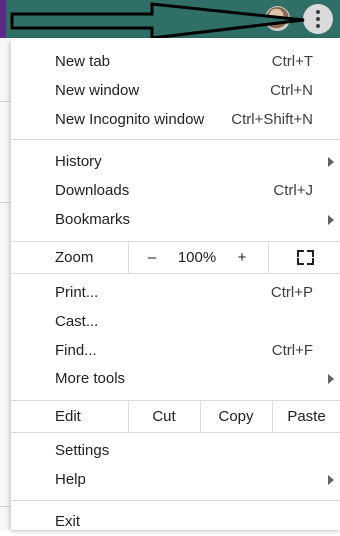 The width and height of the screenshot is (340, 536). What do you see at coordinates (197, 257) in the screenshot?
I see `zoom-level: 100%` at bounding box center [197, 257].